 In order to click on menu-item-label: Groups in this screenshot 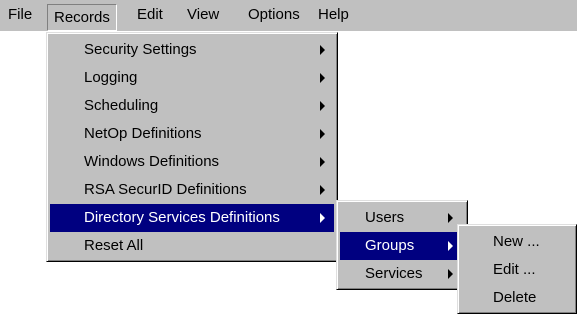, I will do `click(390, 245)`.